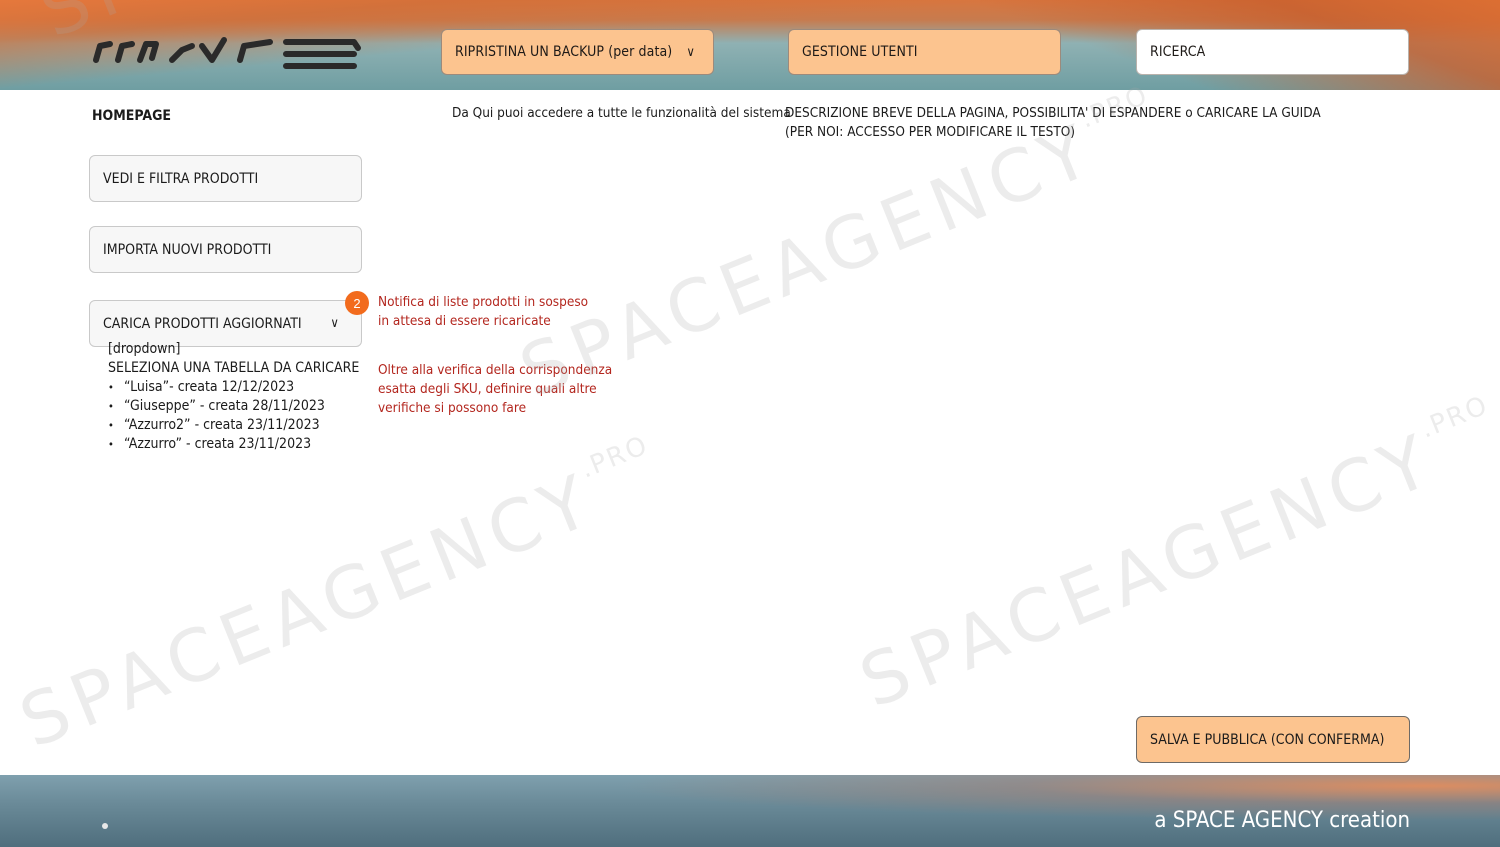  What do you see at coordinates (1282, 820) in the screenshot?
I see `footer-credit: a SPACE AGENCY creation` at bounding box center [1282, 820].